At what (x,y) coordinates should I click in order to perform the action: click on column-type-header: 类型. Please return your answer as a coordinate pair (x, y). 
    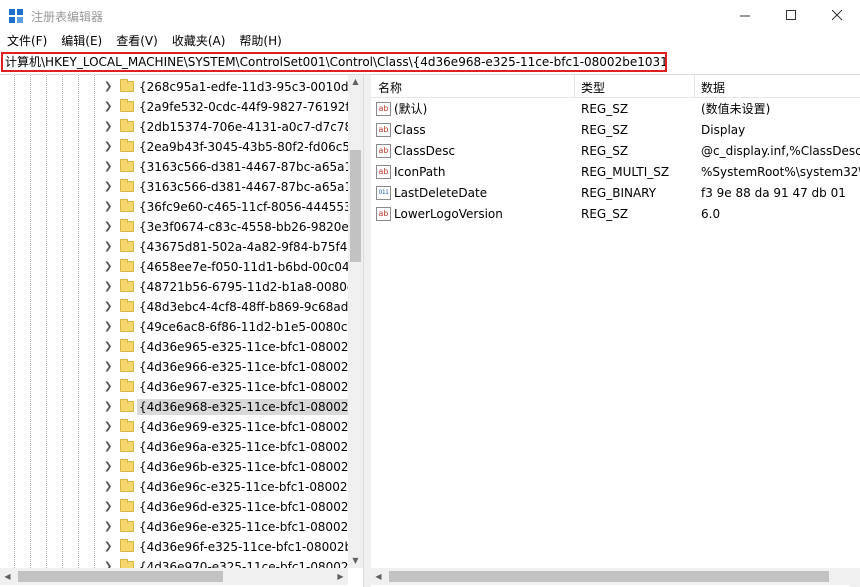
    Looking at the image, I should click on (593, 87).